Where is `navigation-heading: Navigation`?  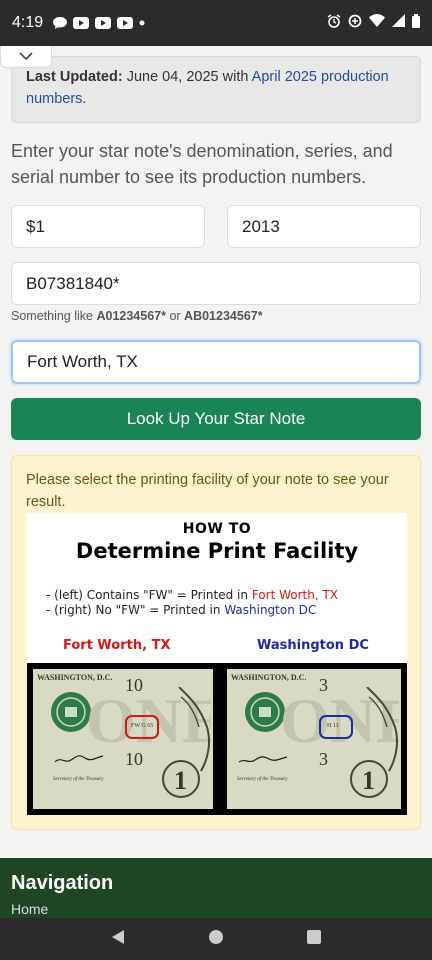 navigation-heading: Navigation is located at coordinates (62, 883).